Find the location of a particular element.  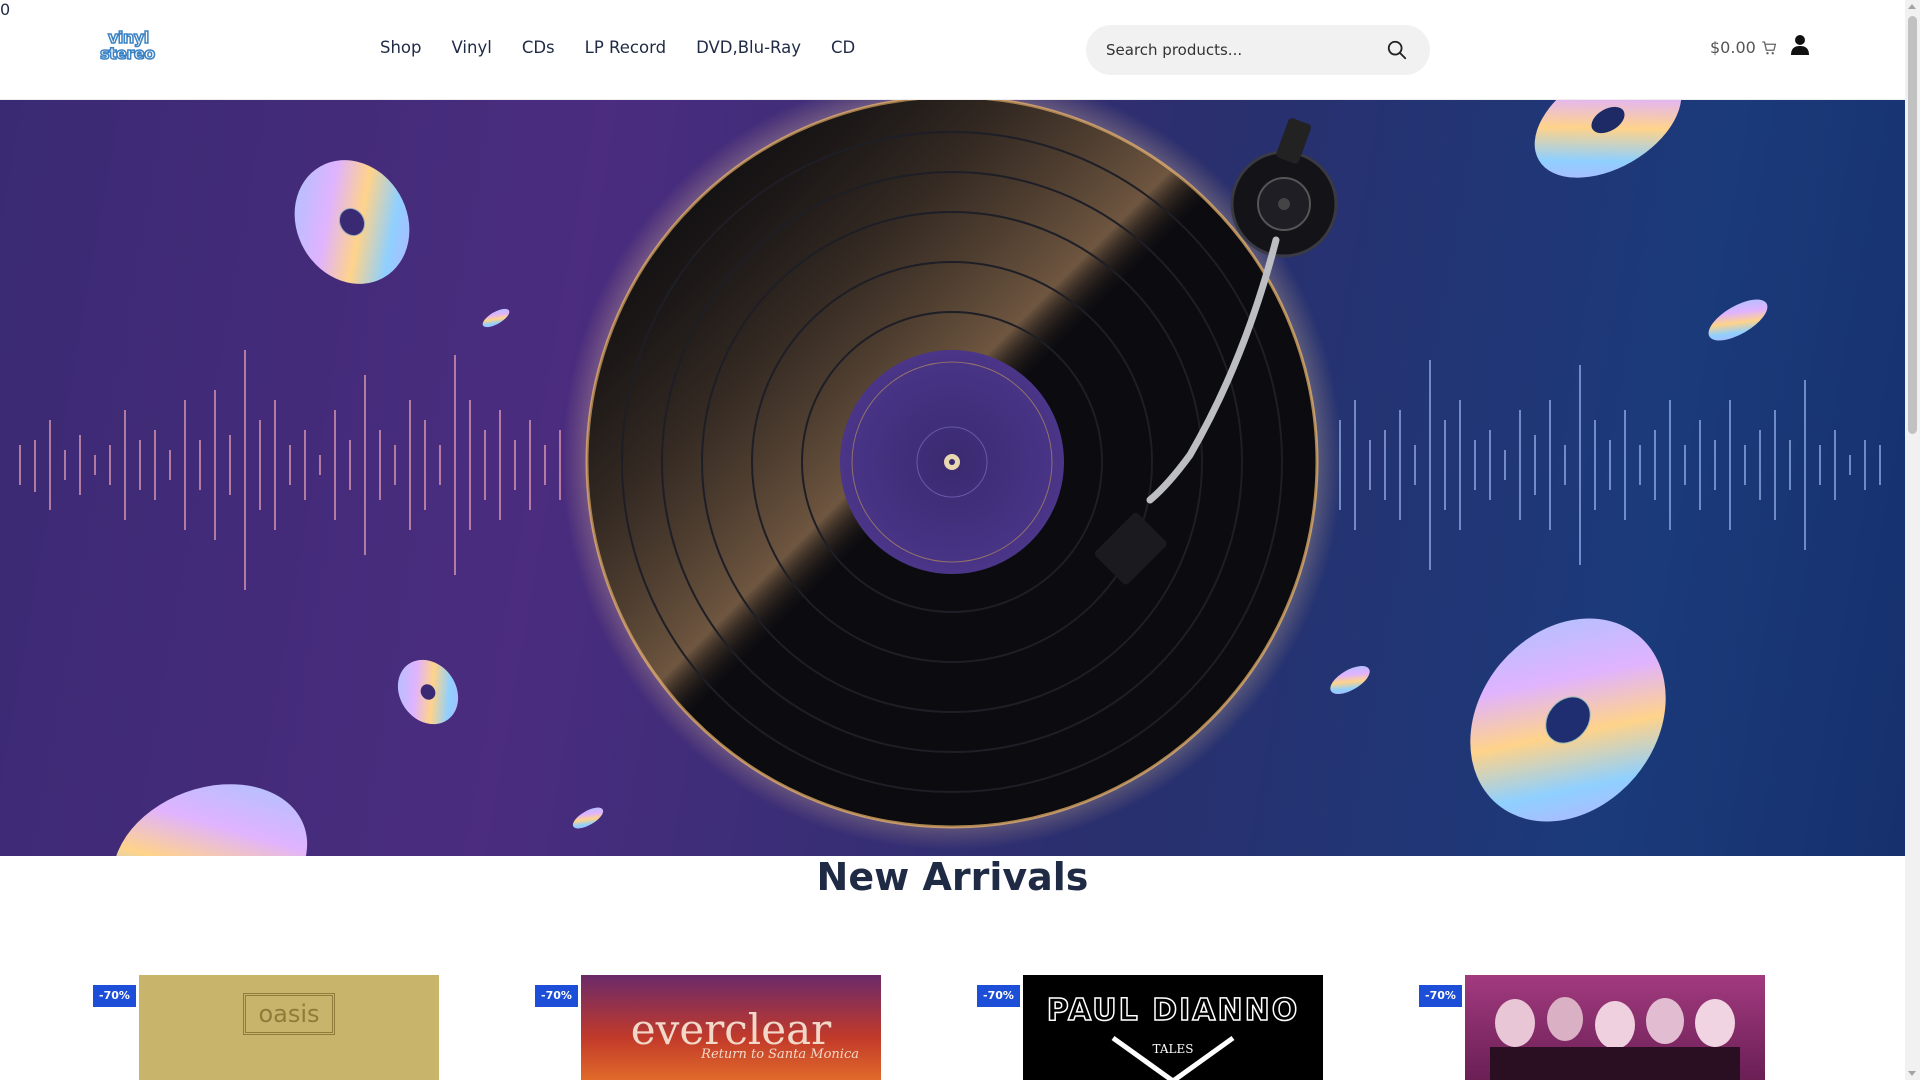

scroll-up-arrow-icon is located at coordinates (1912, 6).